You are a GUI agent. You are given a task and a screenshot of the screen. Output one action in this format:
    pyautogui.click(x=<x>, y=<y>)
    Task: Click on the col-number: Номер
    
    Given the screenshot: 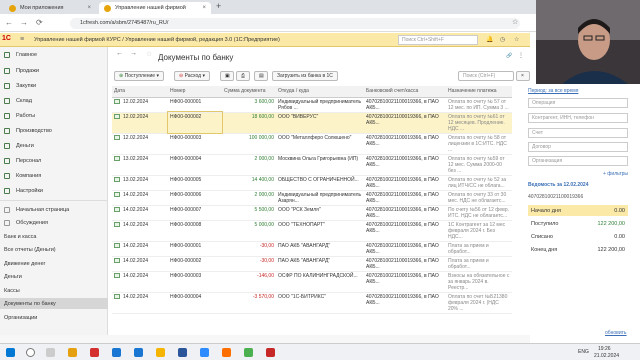 What is the action you would take?
    pyautogui.click(x=195, y=92)
    